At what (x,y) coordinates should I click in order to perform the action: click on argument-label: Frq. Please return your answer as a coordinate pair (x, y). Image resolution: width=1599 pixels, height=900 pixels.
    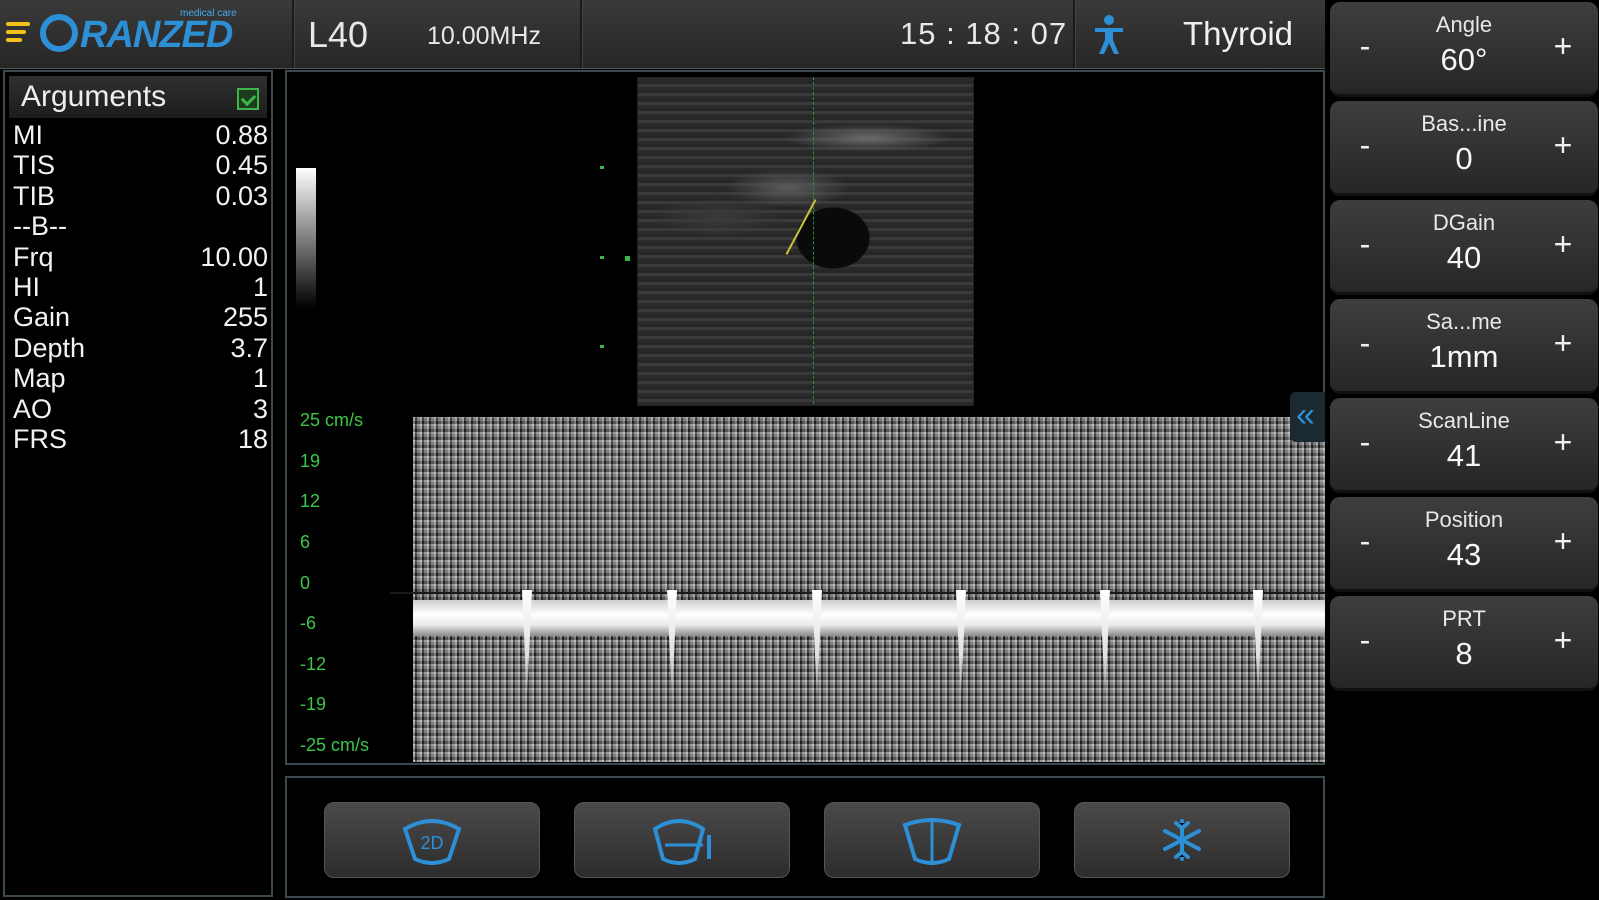
    Looking at the image, I should click on (33, 256).